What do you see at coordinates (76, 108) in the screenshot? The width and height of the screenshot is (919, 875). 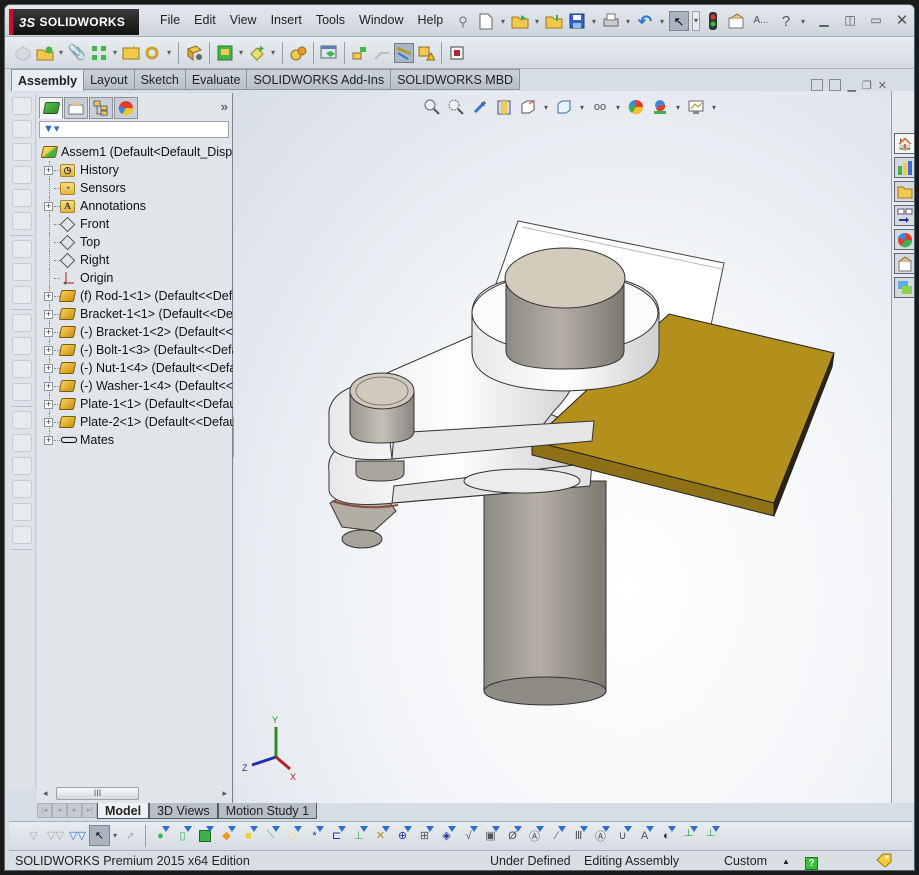 I see `property-manager-tab` at bounding box center [76, 108].